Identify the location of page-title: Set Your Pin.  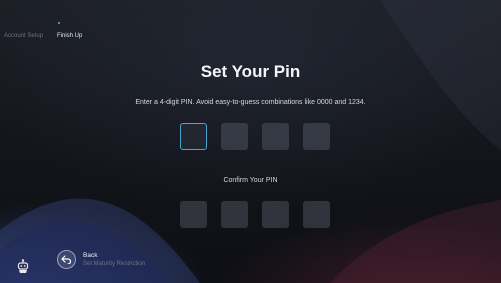
(250, 71).